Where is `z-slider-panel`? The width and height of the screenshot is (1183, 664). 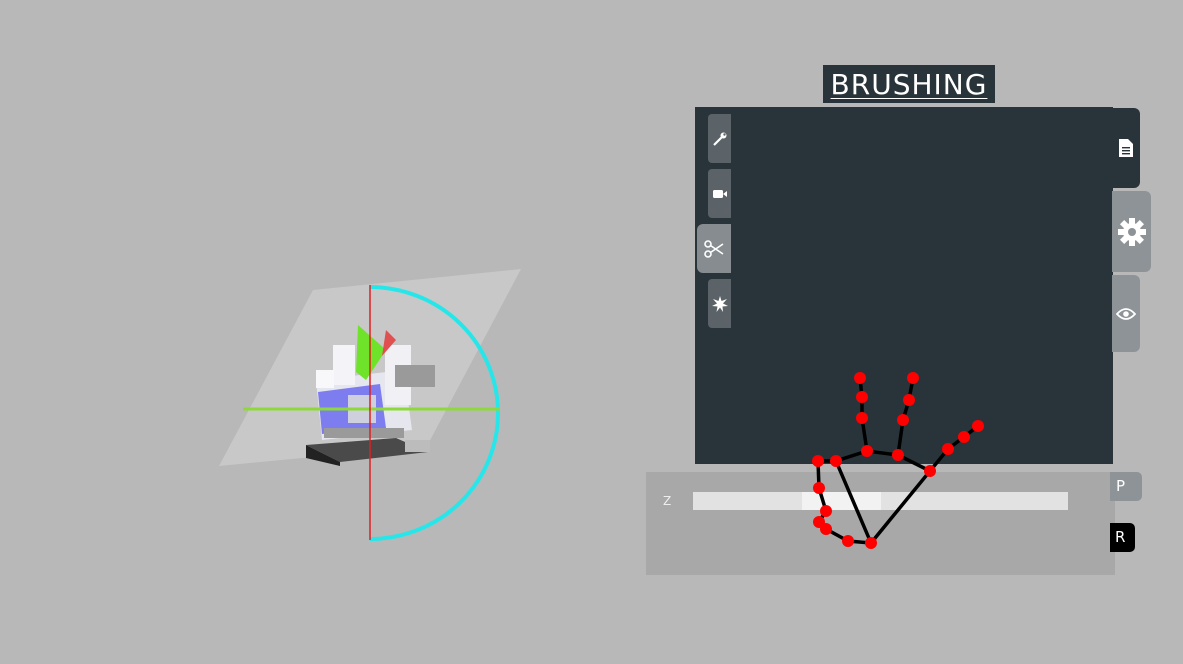
z-slider-panel is located at coordinates (880, 523).